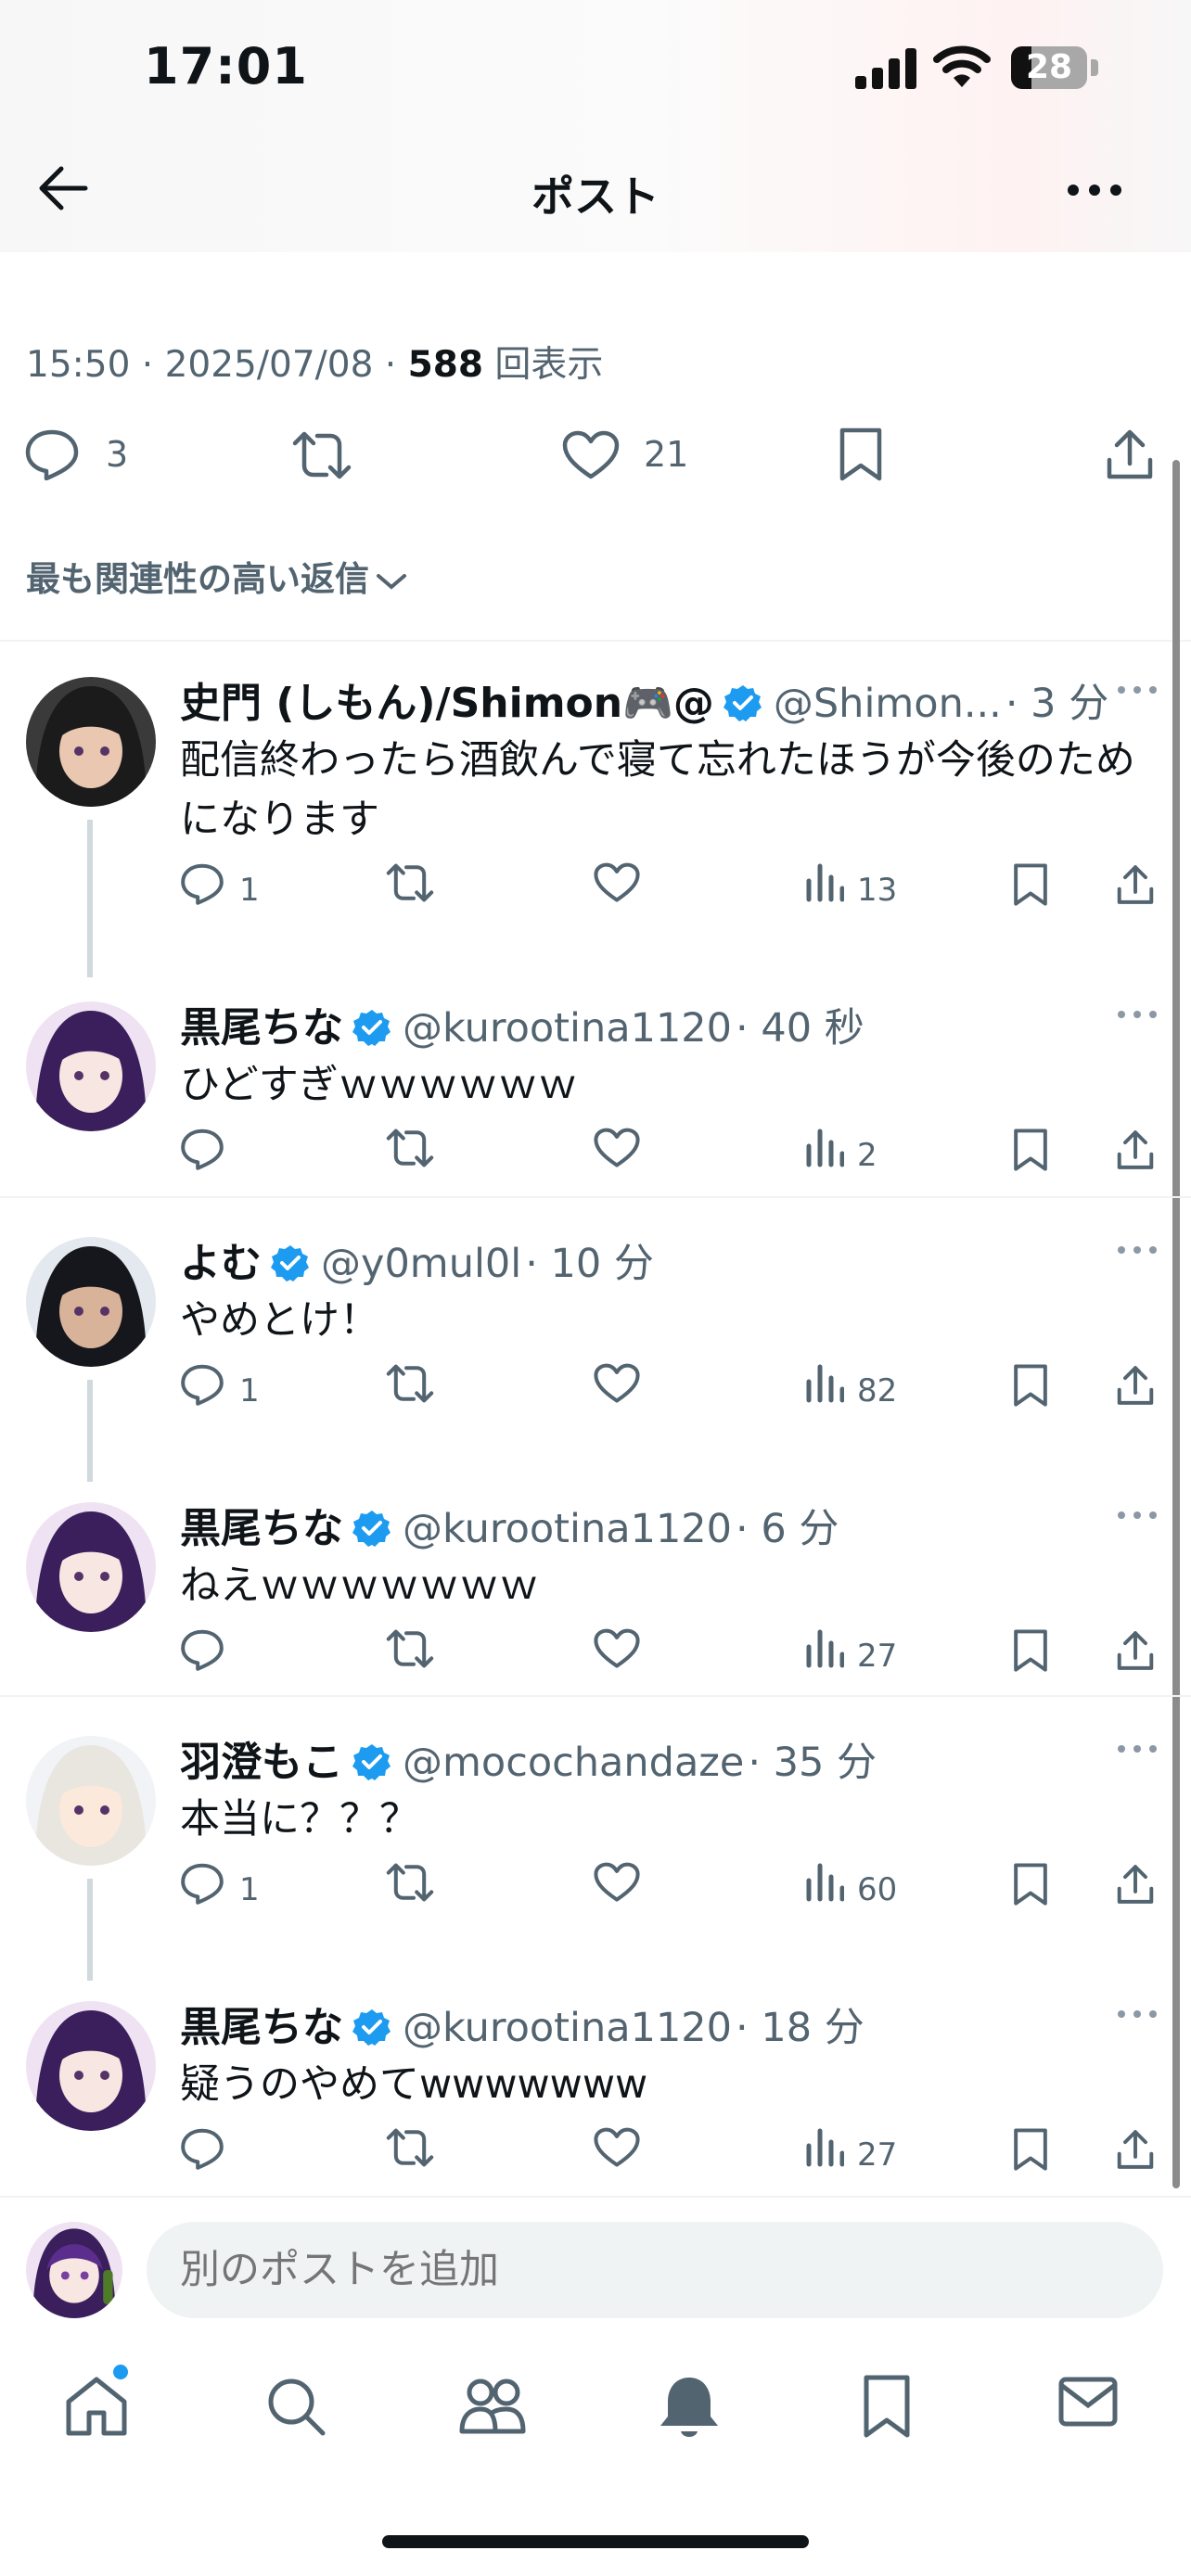 The image size is (1191, 2576). What do you see at coordinates (447, 703) in the screenshot?
I see `author-name: 史門 (しもん)/Shimon🎮@` at bounding box center [447, 703].